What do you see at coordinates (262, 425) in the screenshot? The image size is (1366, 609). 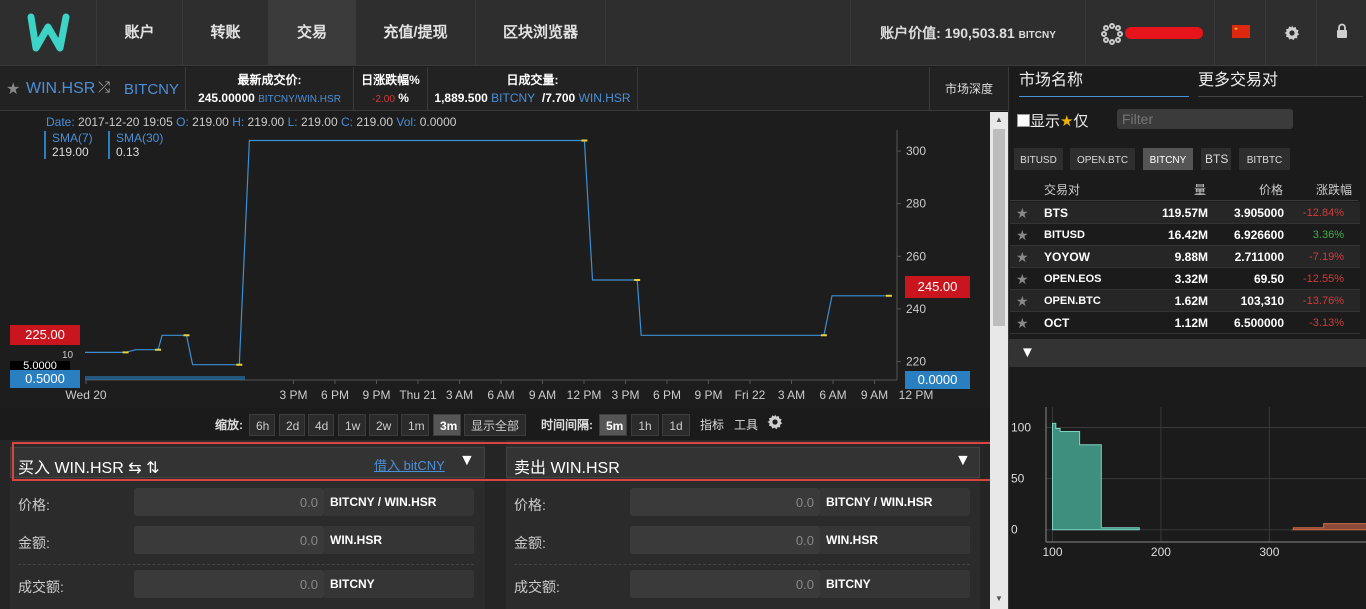 I see `zoom-6h-button: 6h` at bounding box center [262, 425].